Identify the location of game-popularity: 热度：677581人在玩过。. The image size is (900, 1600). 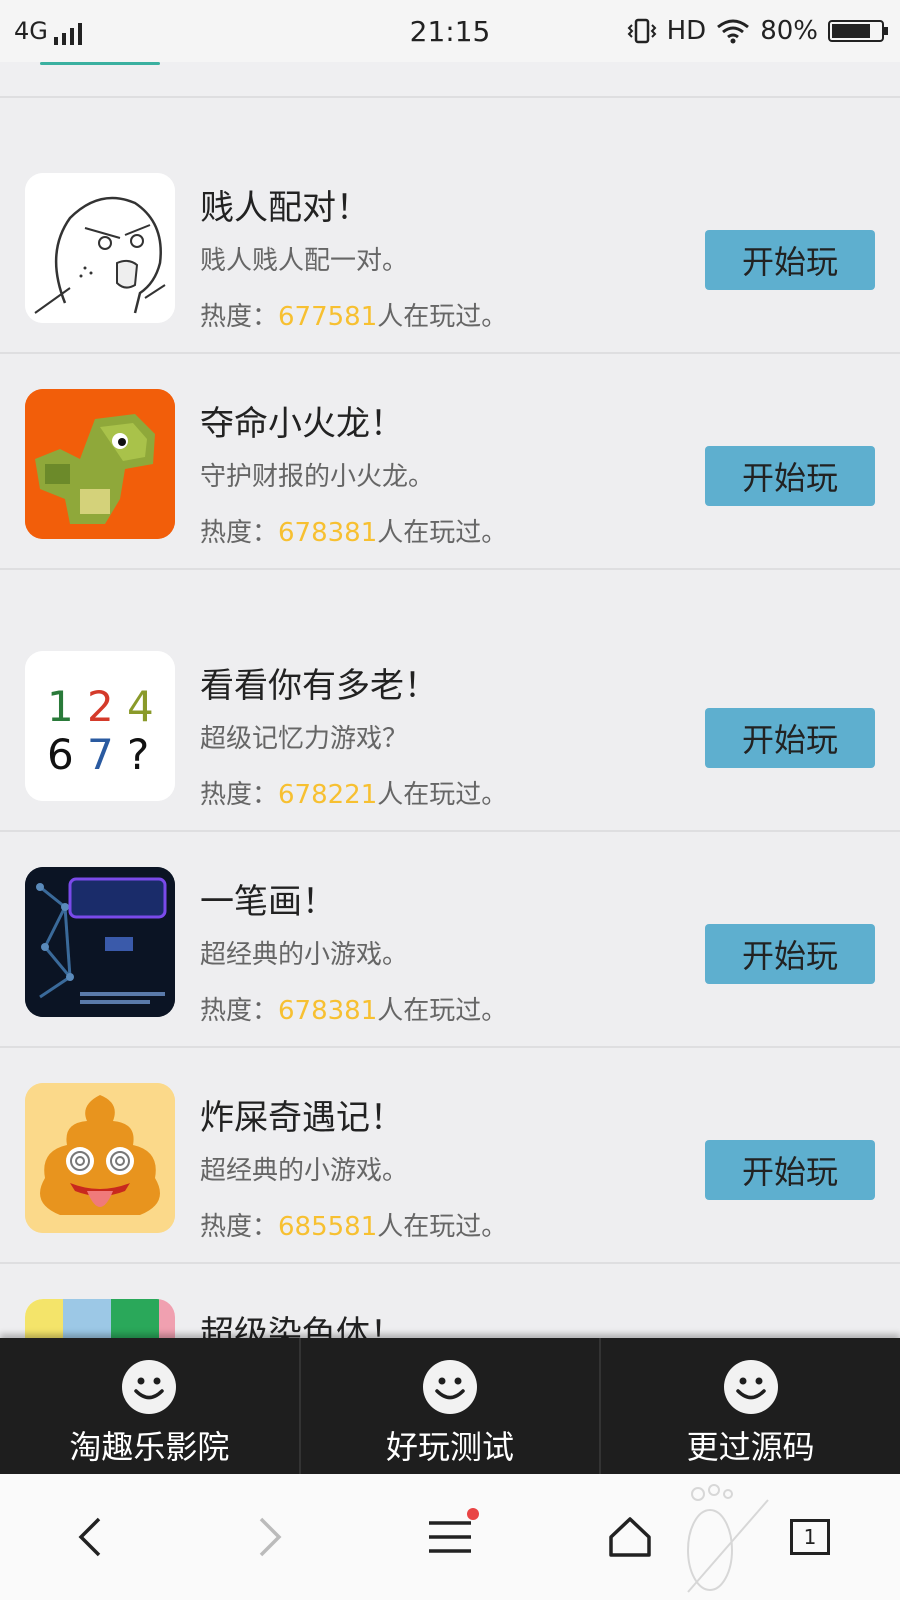
(353, 314).